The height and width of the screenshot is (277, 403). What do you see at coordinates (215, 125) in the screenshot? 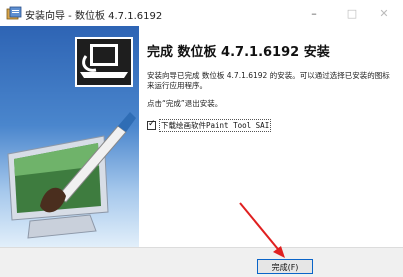
I see `download-sai-label: 下载绘画软件Paint Tool SAI` at bounding box center [215, 125].